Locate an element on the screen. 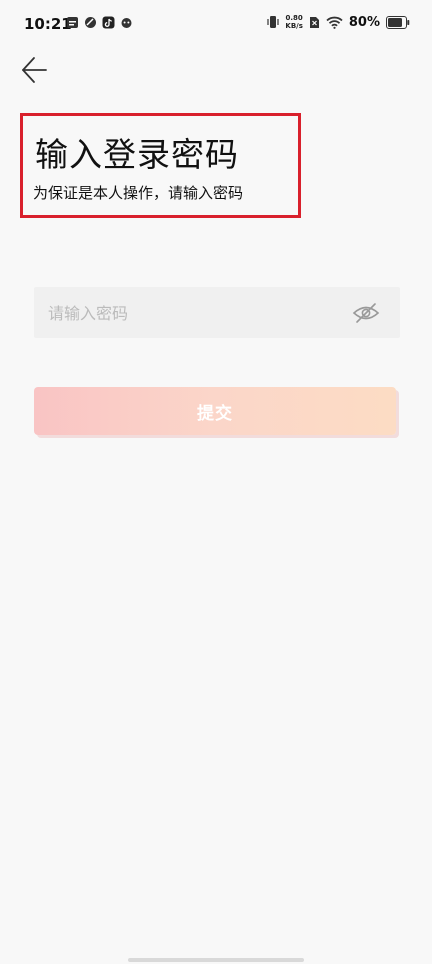 This screenshot has height=964, width=432. network-speed-value: 0.80 is located at coordinates (294, 18).